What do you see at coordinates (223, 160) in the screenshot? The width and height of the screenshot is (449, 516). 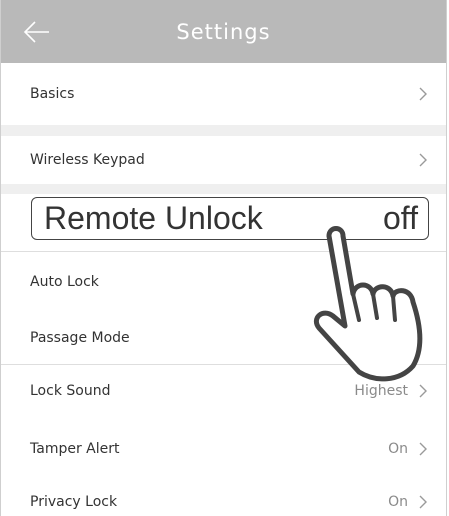 I see `settings-item-wireless-keypad: Wireless Keypad` at bounding box center [223, 160].